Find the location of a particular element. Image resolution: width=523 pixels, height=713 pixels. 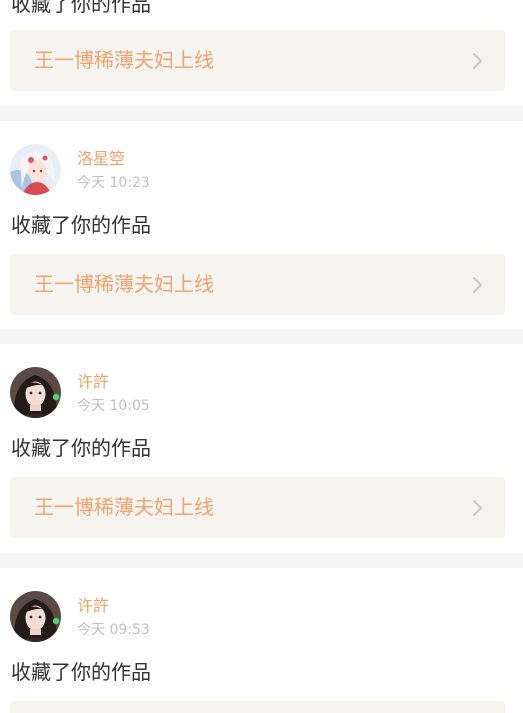

timestamp: 今天 10:23 is located at coordinates (113, 183).